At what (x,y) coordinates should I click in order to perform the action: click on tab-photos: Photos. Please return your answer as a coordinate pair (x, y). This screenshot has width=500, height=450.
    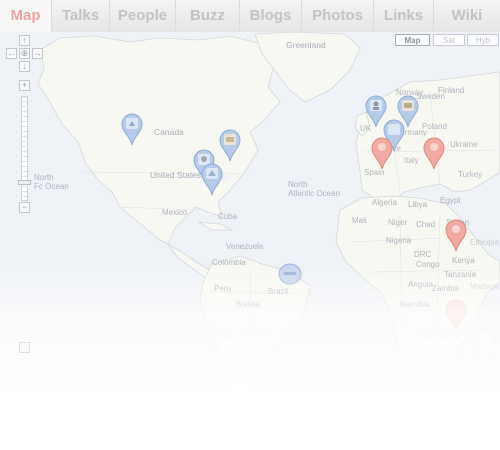
    Looking at the image, I should click on (338, 16).